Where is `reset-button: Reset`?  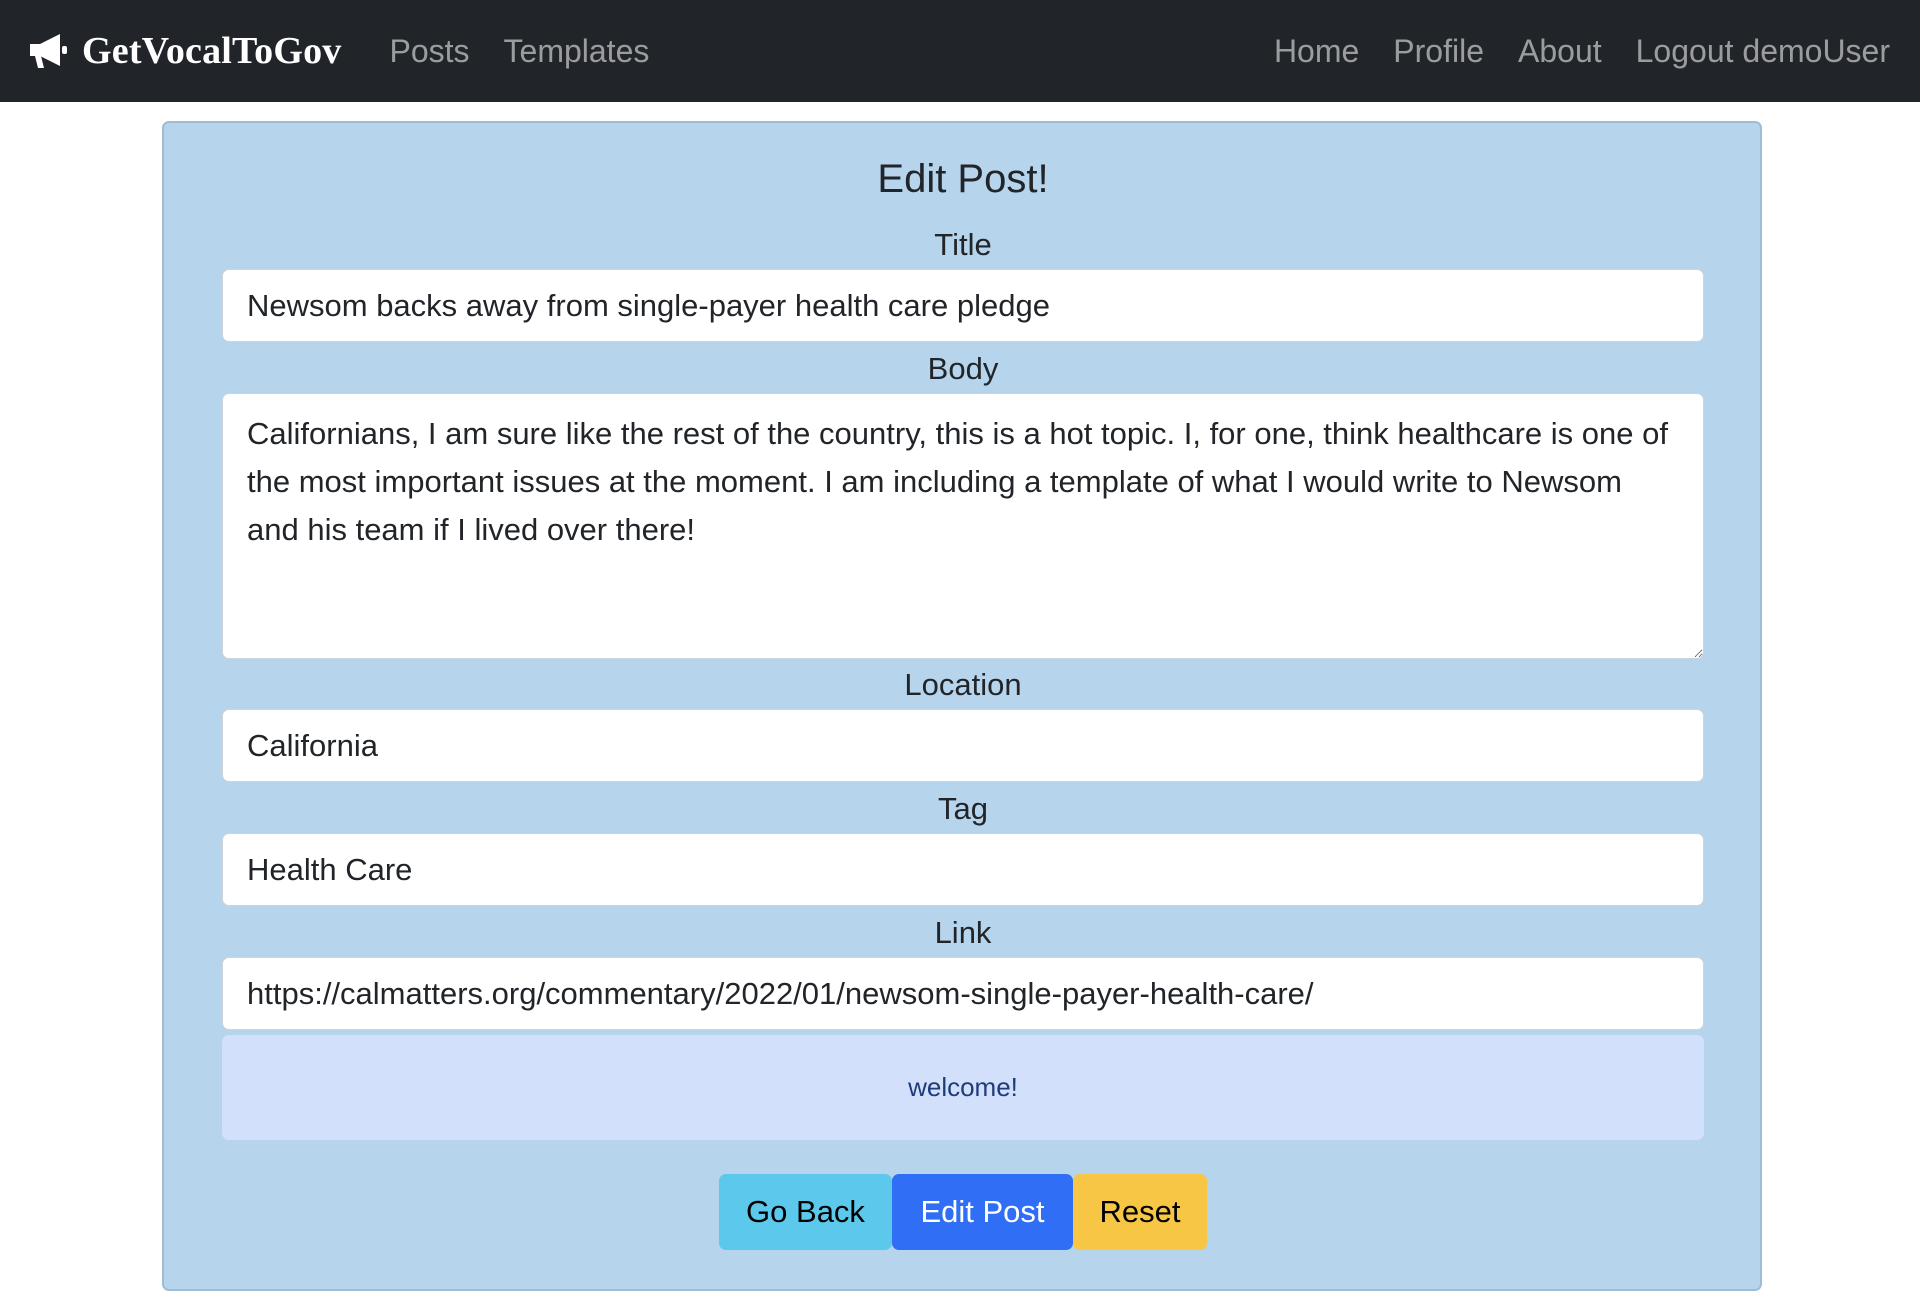
reset-button: Reset is located at coordinates (1140, 1212).